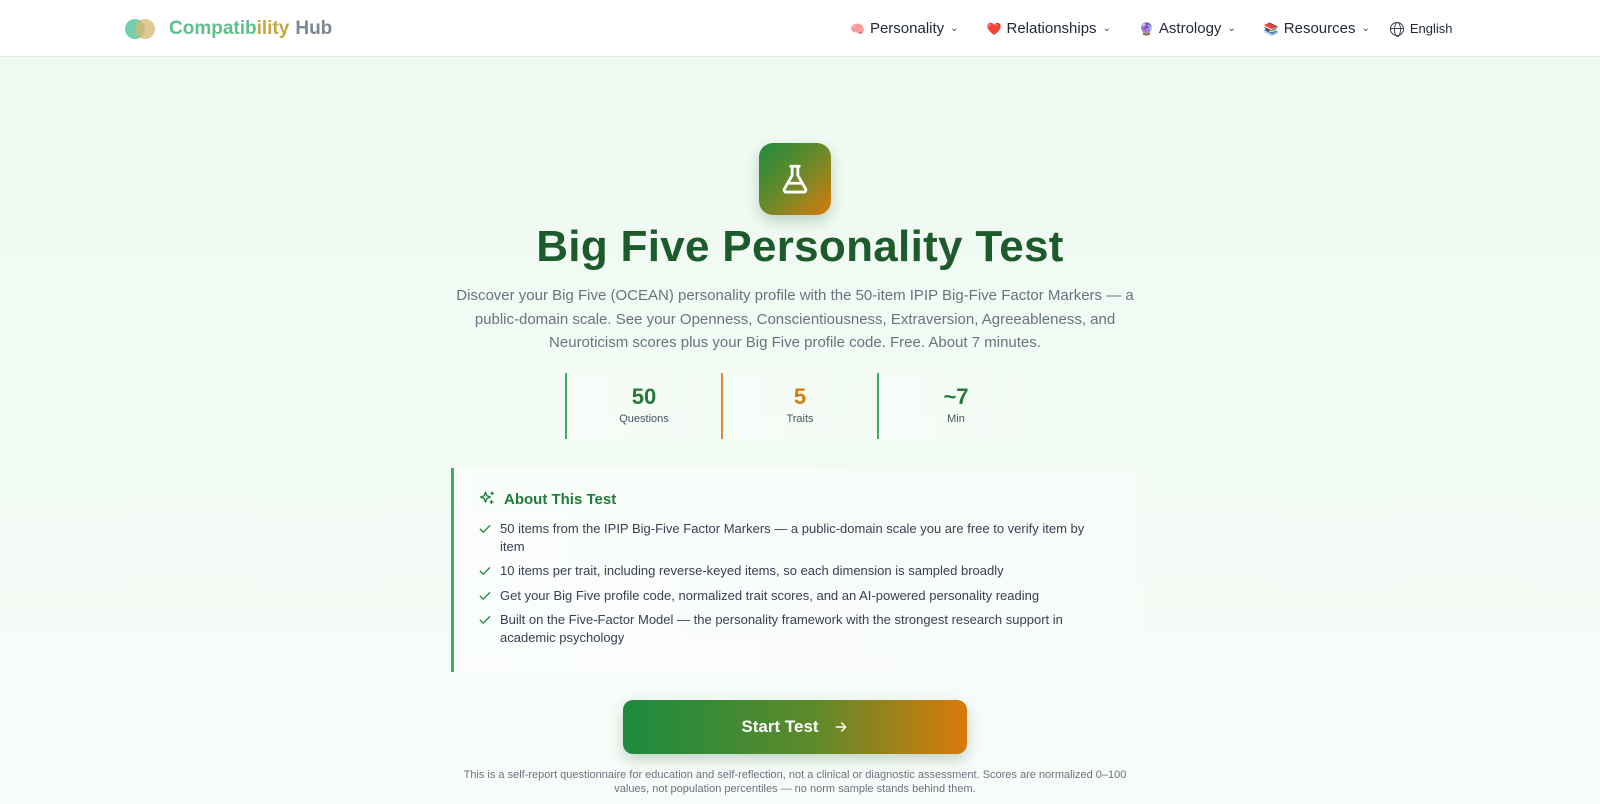 The width and height of the screenshot is (1600, 804). I want to click on heart-icon: ❤️, so click(994, 28).